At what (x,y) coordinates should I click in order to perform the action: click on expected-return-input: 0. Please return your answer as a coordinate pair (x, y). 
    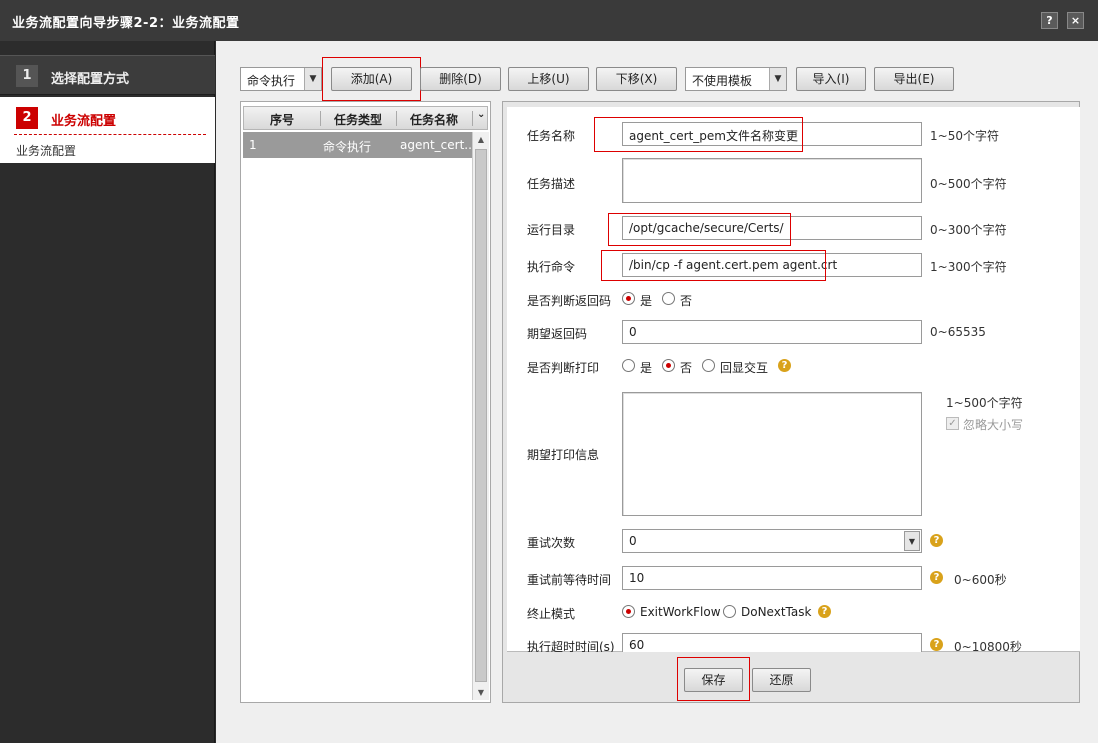
    Looking at the image, I should click on (772, 332).